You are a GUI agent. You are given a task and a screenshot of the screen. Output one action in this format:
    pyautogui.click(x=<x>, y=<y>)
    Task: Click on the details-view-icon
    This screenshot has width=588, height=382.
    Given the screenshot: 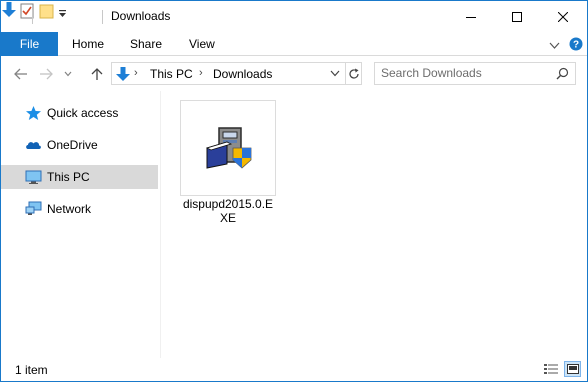 What is the action you would take?
    pyautogui.click(x=550, y=369)
    